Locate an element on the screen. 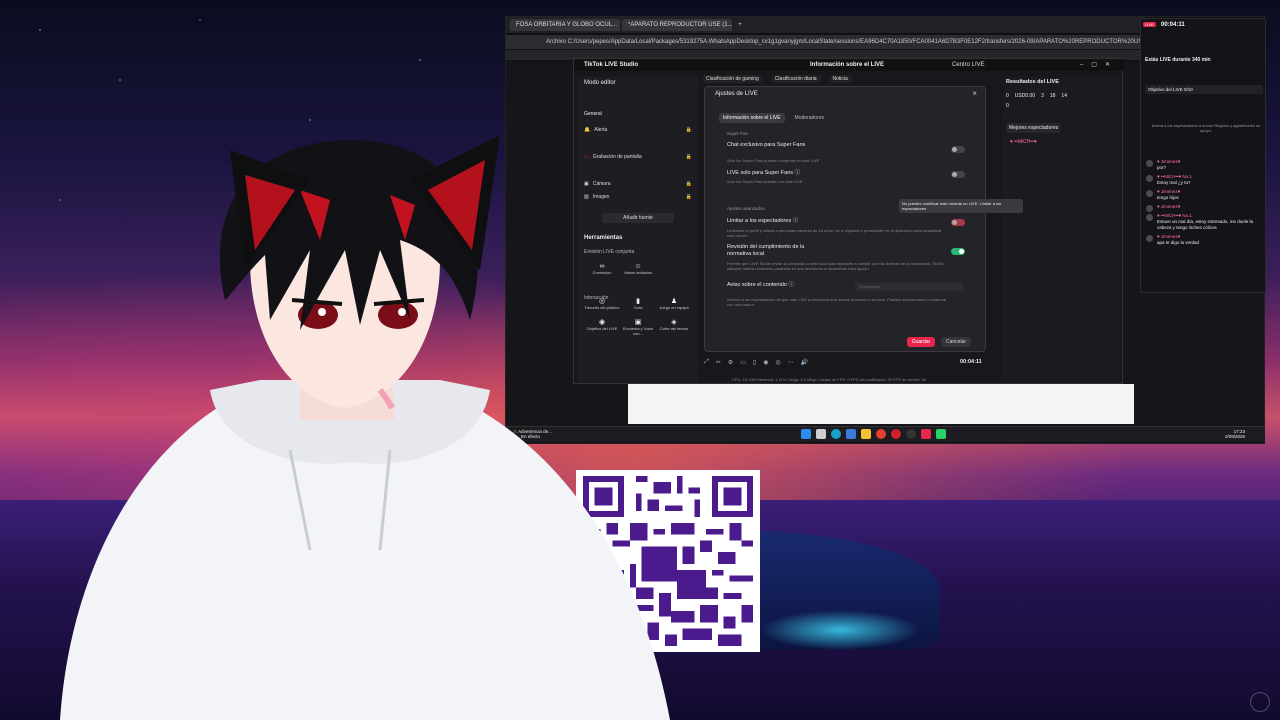  start-icon is located at coordinates (806, 434).